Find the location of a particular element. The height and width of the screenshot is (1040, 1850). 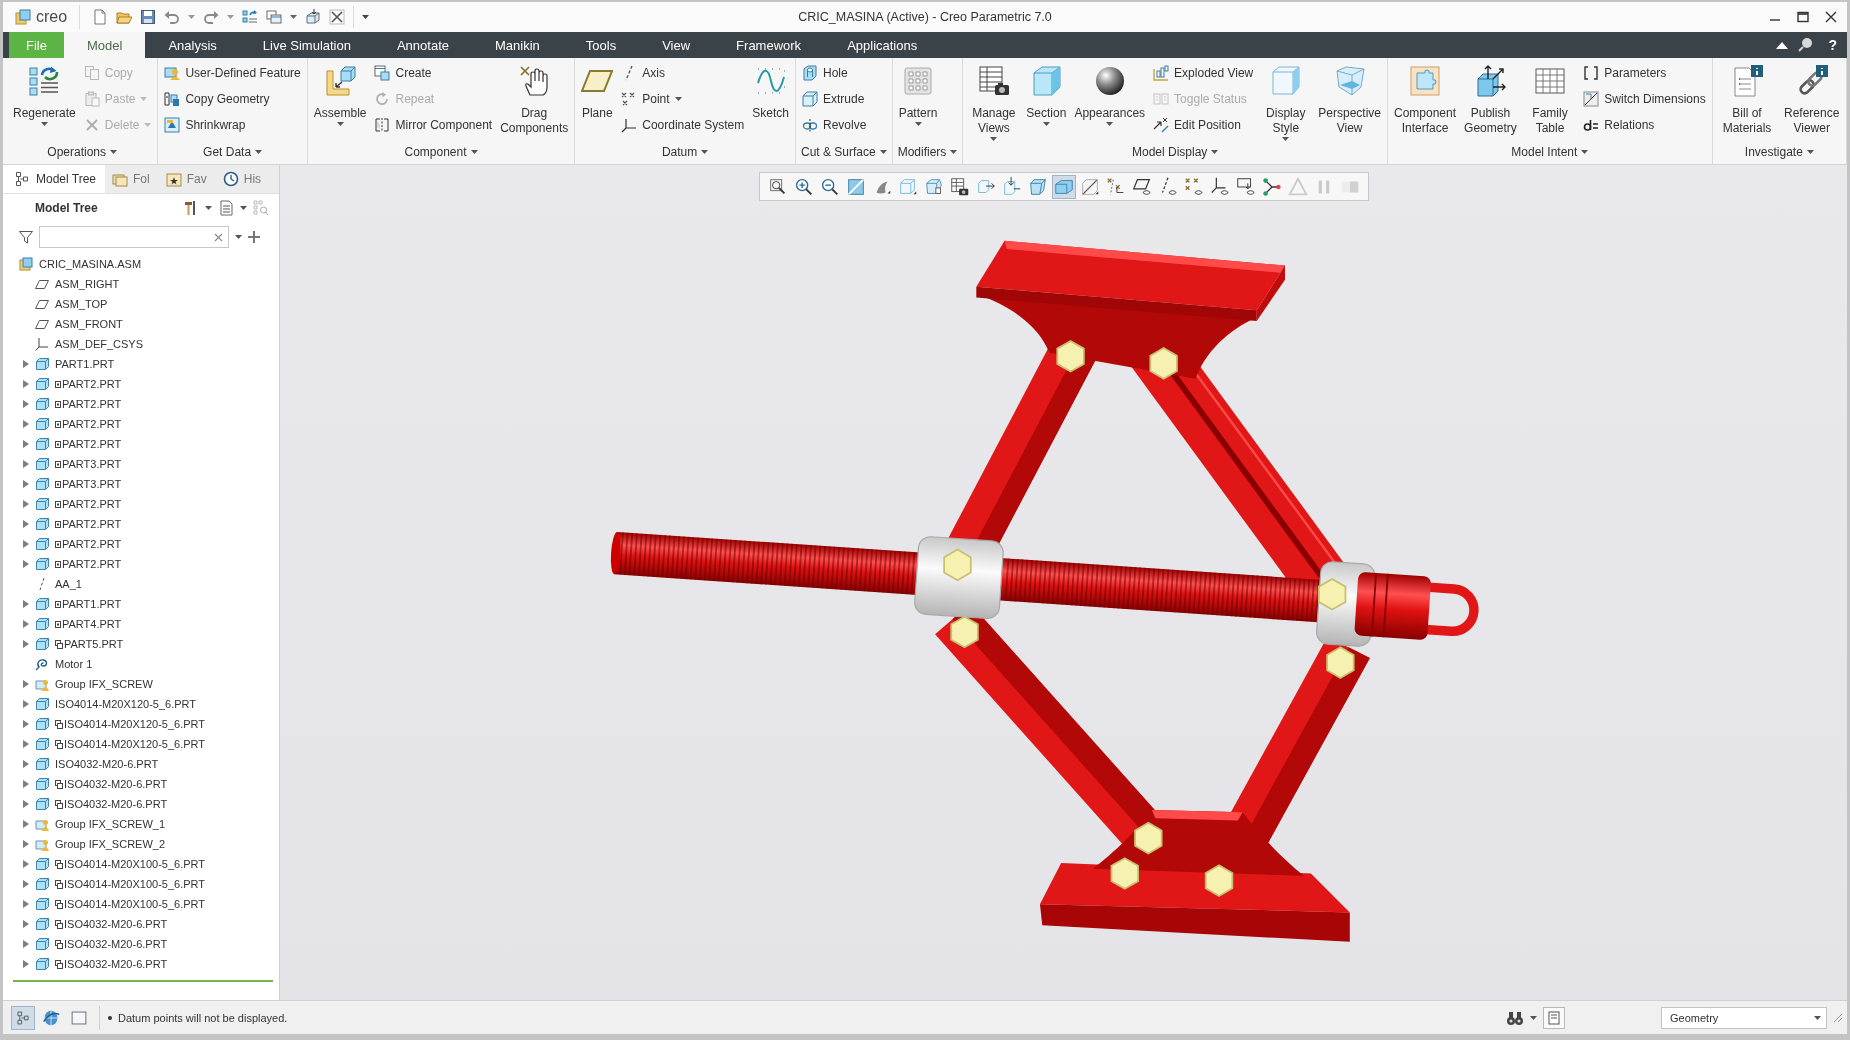

ribbon-button: Bill of Materials is located at coordinates (1747, 98).